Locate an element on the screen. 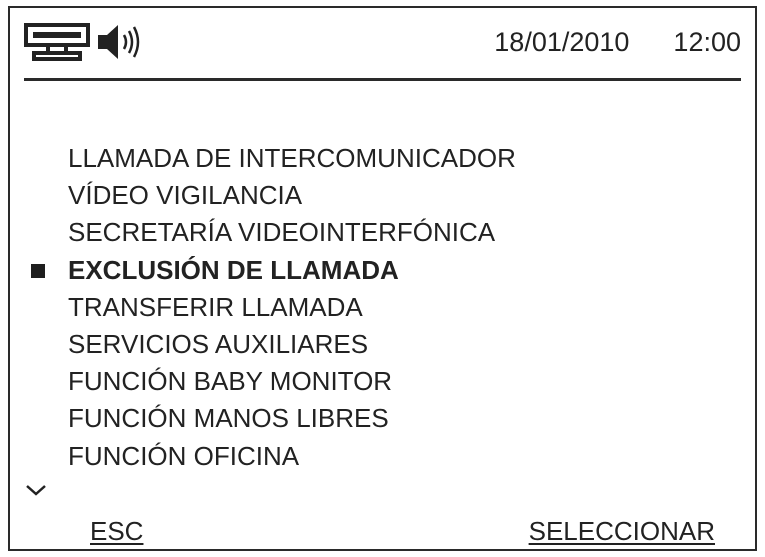 This screenshot has width=765, height=557. menu-item-transferir-llamada: TRANSFERIR LLAMADA is located at coordinates (292, 307).